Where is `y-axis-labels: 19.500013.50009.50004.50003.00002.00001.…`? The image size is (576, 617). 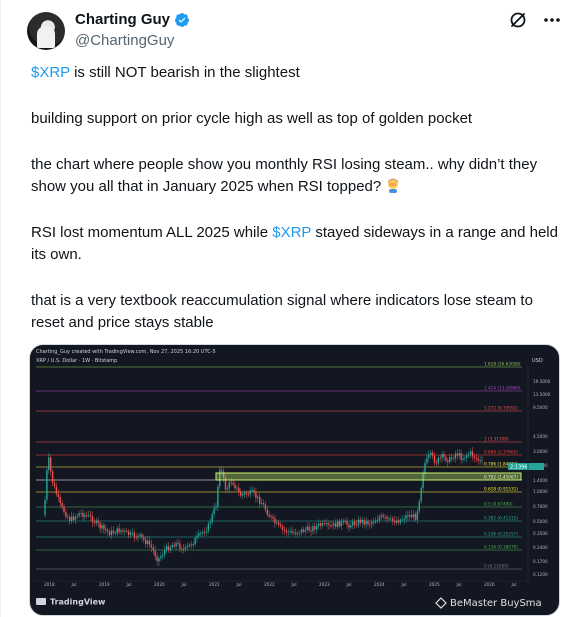 y-axis-labels: 19.500013.50009.50004.50003.00002.00001.… is located at coordinates (542, 478).